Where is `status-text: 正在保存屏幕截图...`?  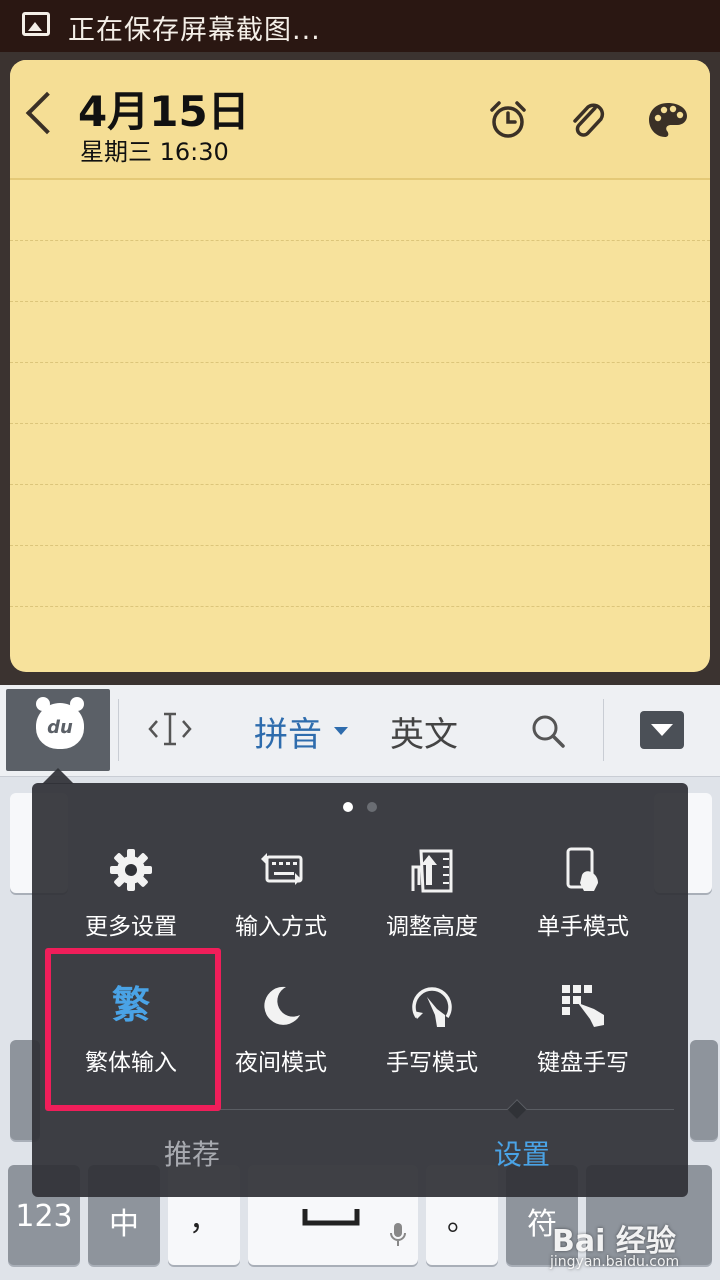 status-text: 正在保存屏幕截图... is located at coordinates (194, 30).